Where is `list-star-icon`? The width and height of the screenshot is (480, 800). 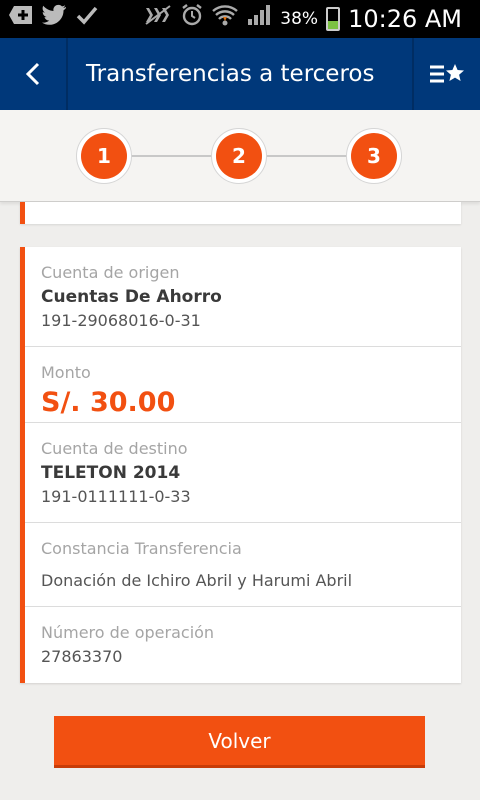
list-star-icon is located at coordinates (447, 73).